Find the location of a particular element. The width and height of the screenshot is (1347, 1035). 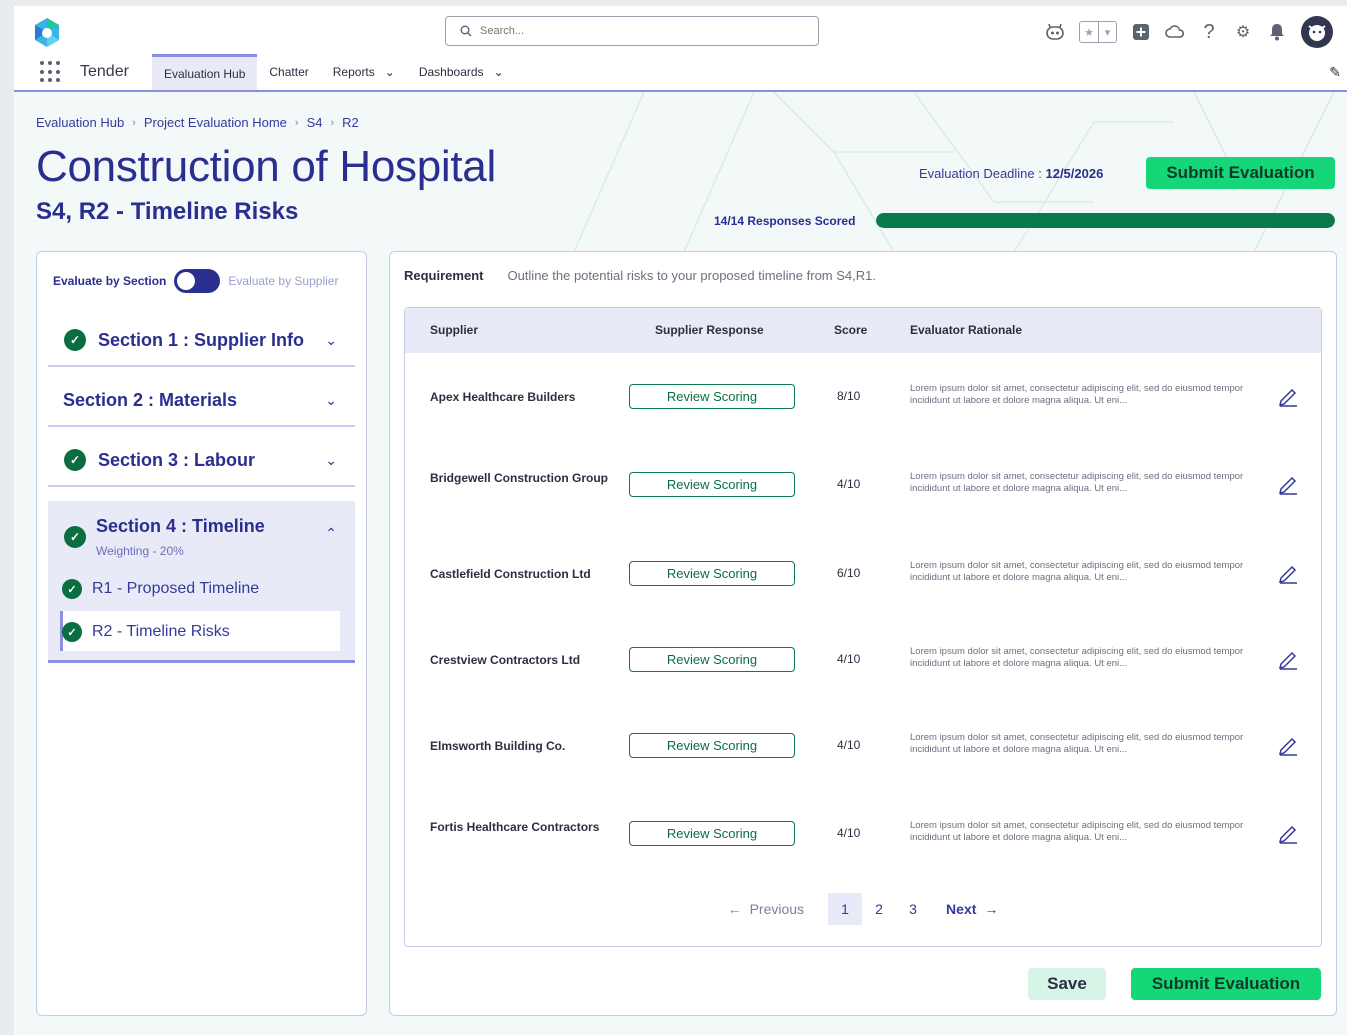

section-label: Section 1 : Supplier Info is located at coordinates (201, 339).